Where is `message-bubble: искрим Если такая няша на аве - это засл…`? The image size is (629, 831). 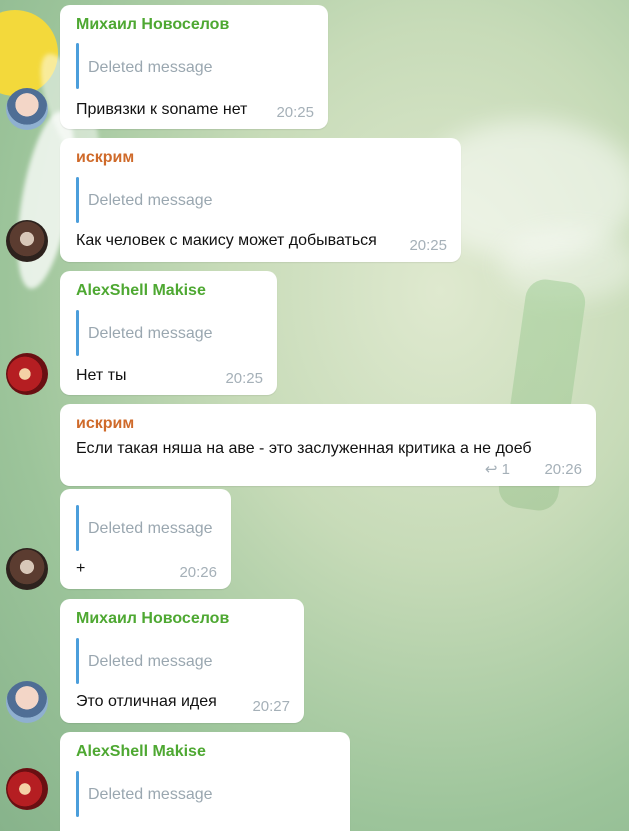
message-bubble: искрим Если такая няша на аве - это засл… is located at coordinates (328, 445).